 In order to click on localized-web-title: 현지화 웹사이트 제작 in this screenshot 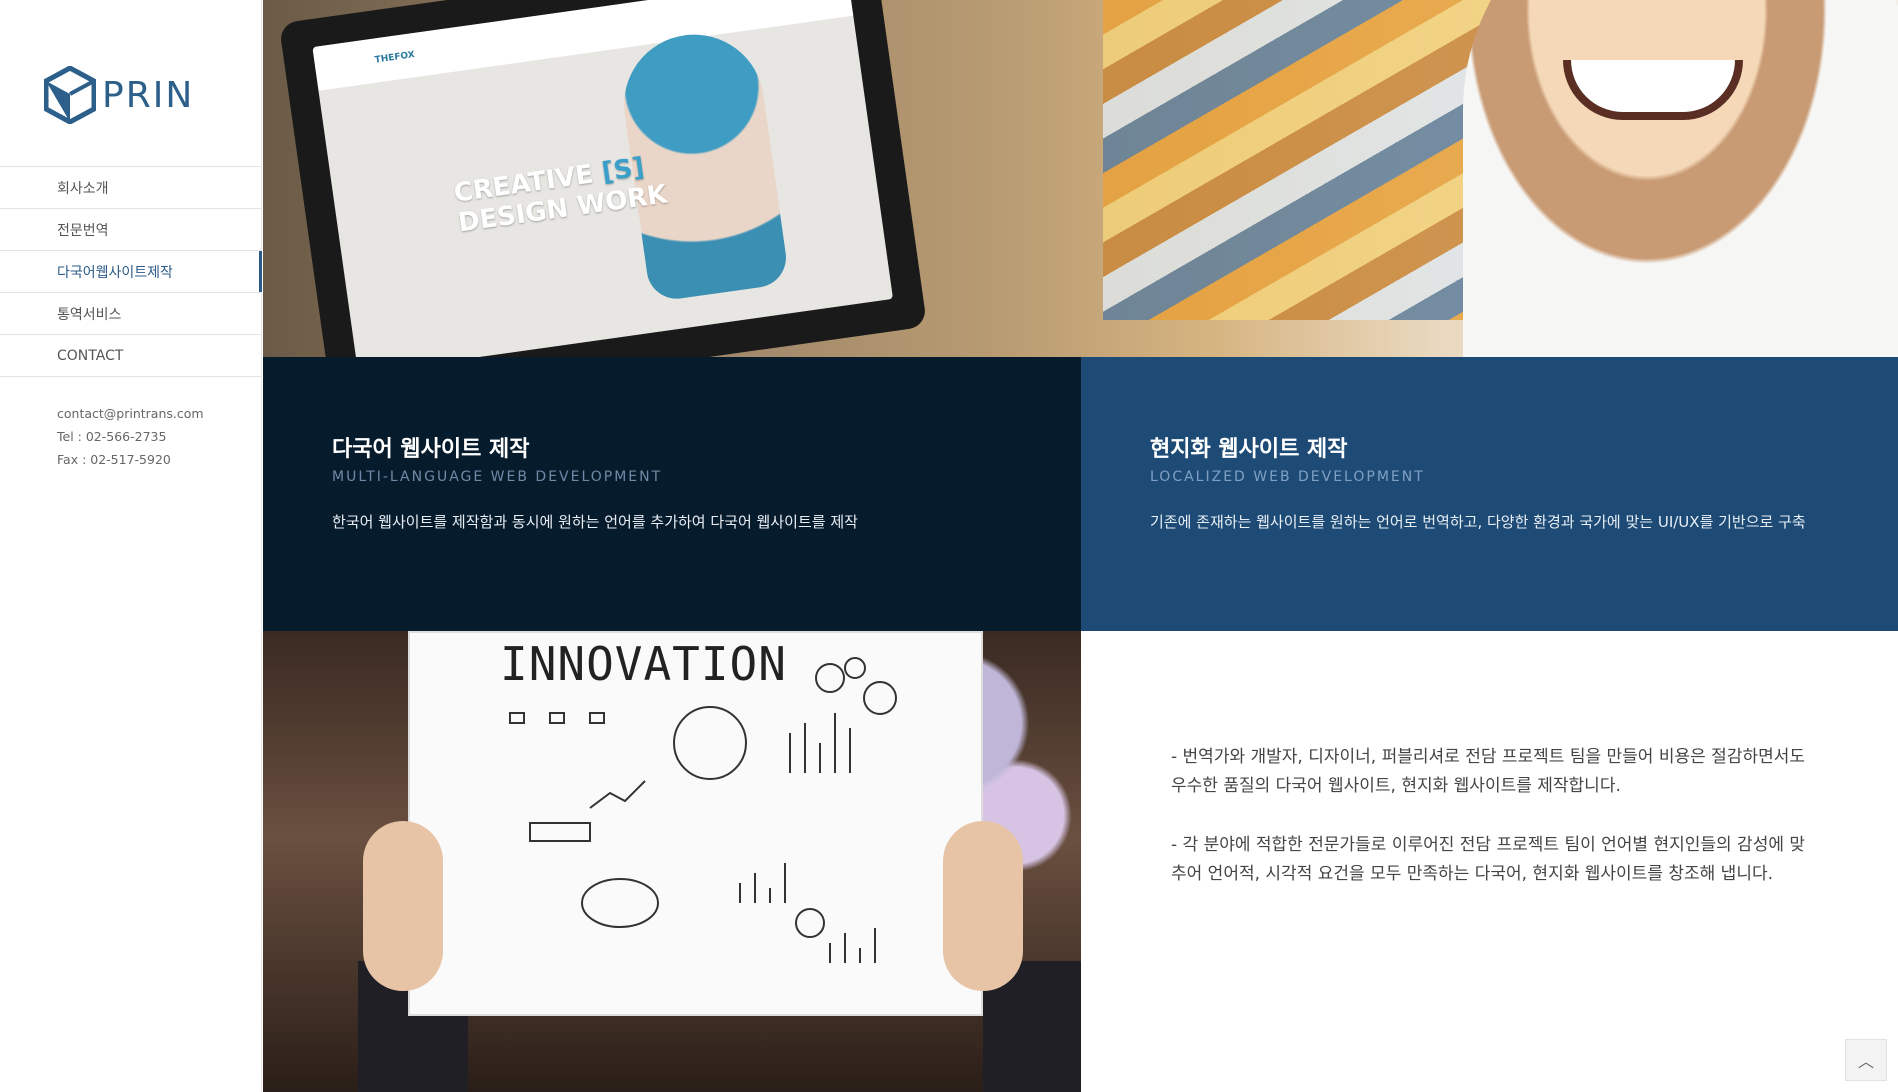, I will do `click(1249, 449)`.